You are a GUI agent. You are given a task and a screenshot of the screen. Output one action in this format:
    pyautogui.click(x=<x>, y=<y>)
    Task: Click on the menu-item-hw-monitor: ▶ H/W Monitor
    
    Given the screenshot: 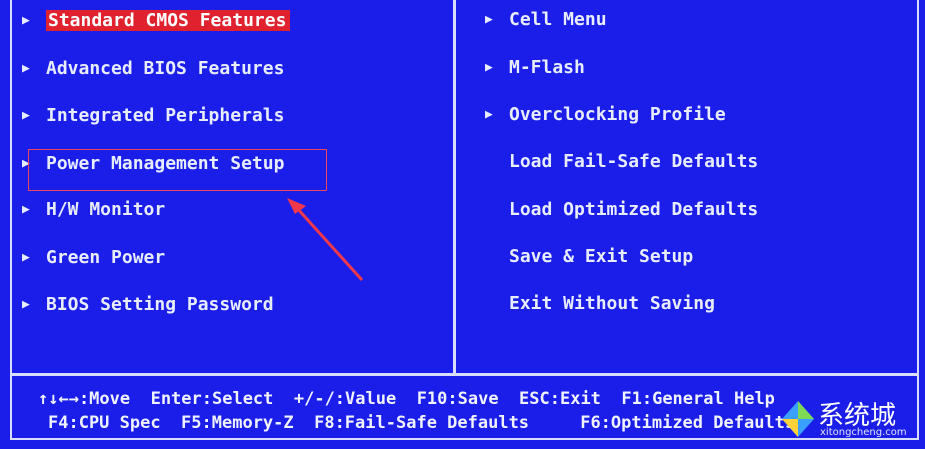 What is the action you would take?
    pyautogui.click(x=93, y=210)
    